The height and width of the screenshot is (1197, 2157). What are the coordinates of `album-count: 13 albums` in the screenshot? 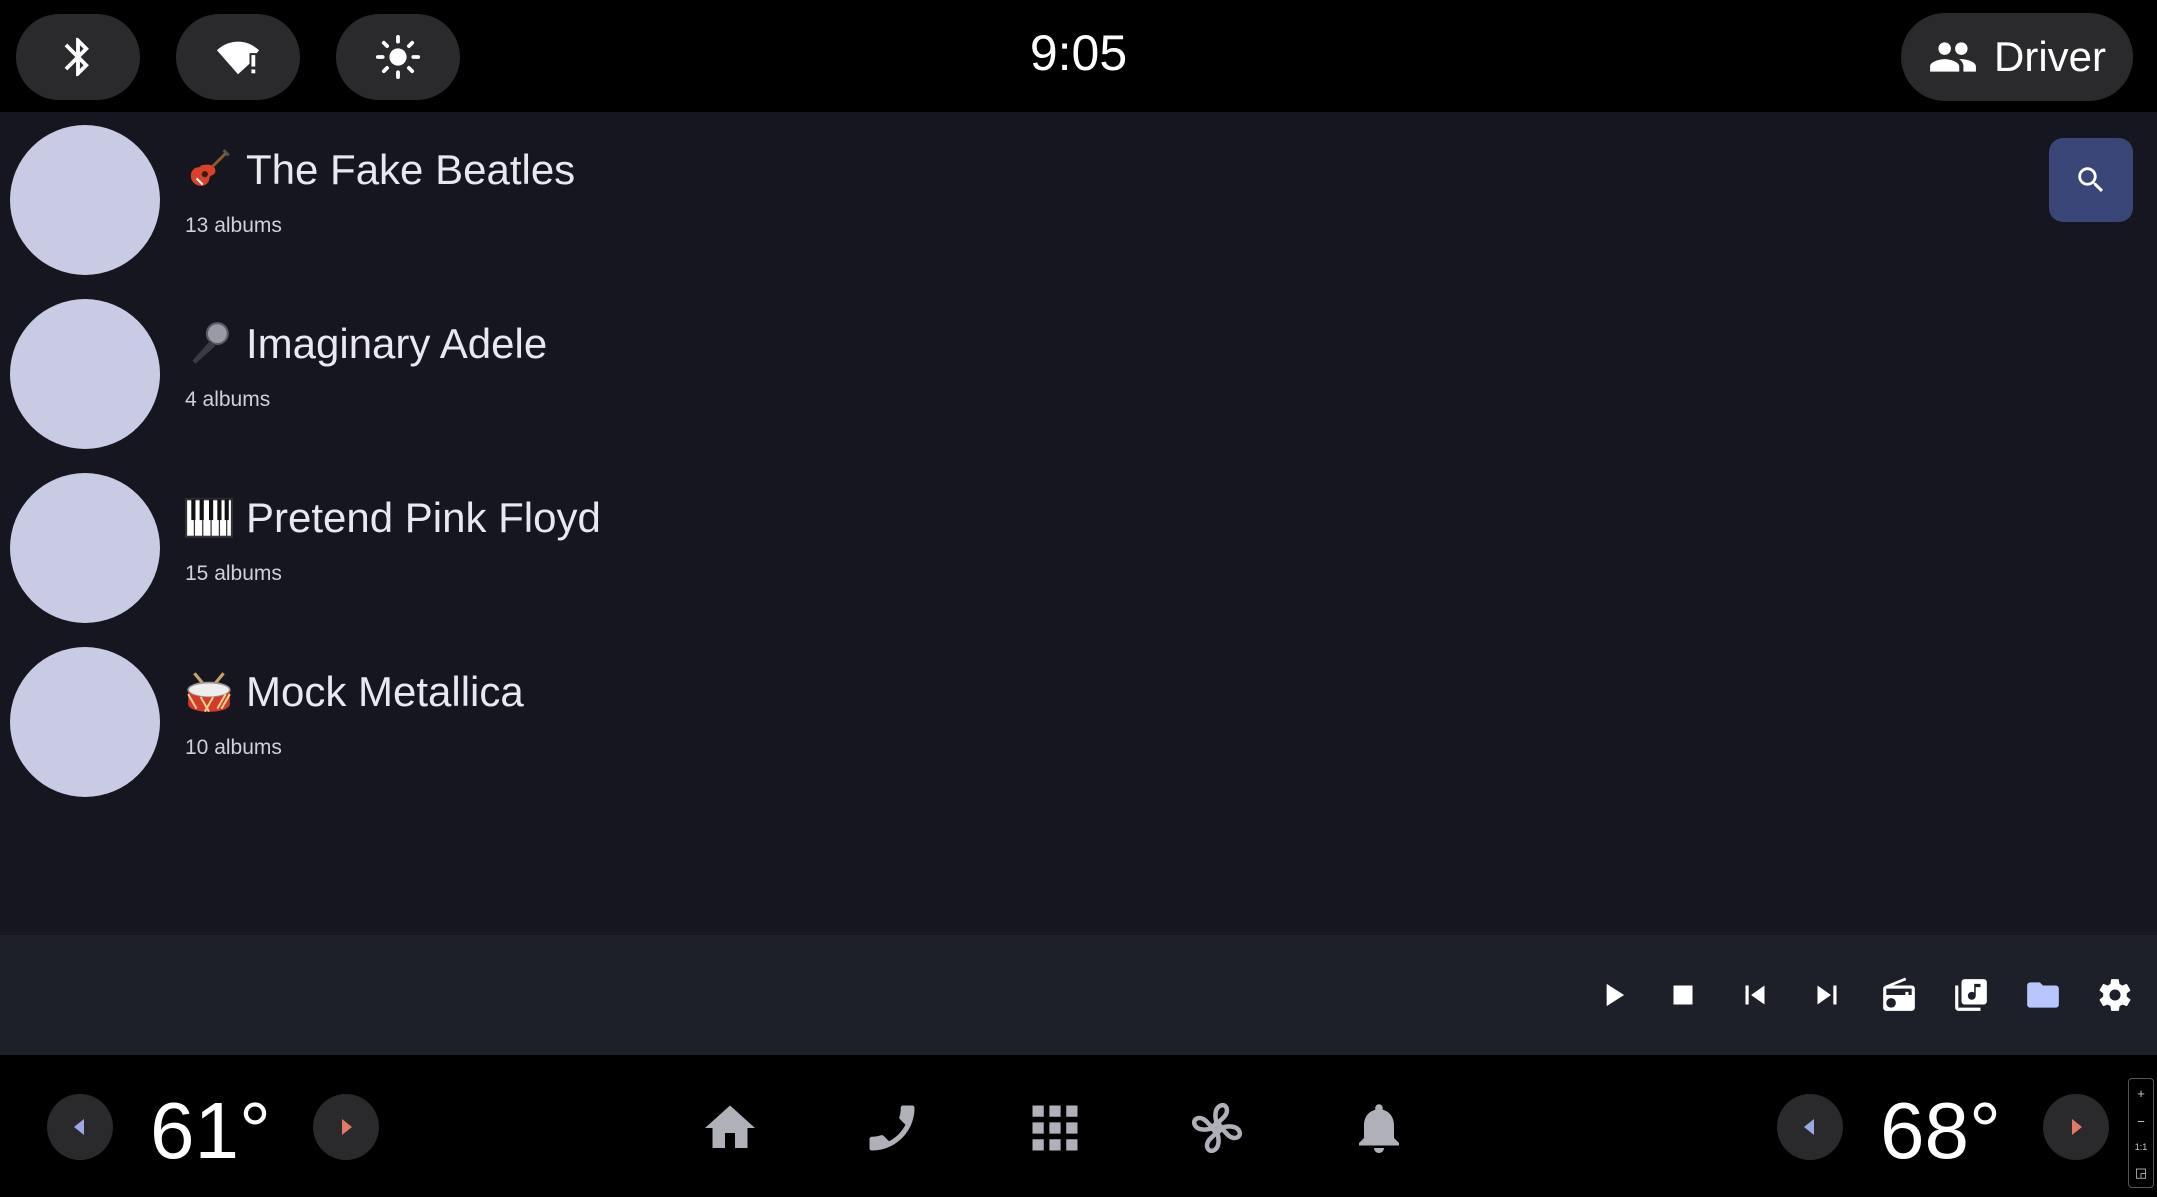 It's located at (233, 225).